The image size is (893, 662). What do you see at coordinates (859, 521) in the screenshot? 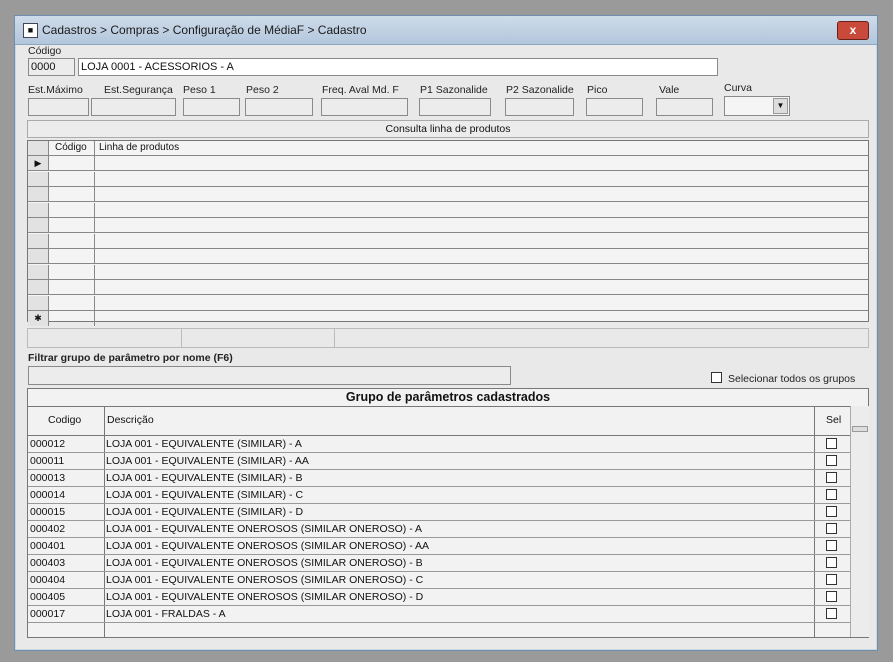
I see `vertical-scrollbar` at bounding box center [859, 521].